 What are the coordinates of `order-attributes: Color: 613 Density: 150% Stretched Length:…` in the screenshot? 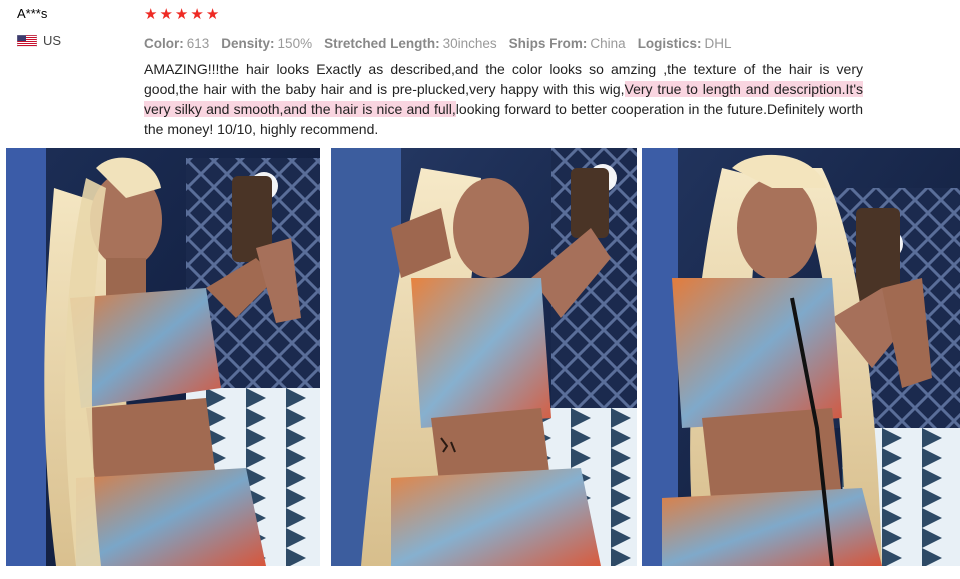 It's located at (437, 43).